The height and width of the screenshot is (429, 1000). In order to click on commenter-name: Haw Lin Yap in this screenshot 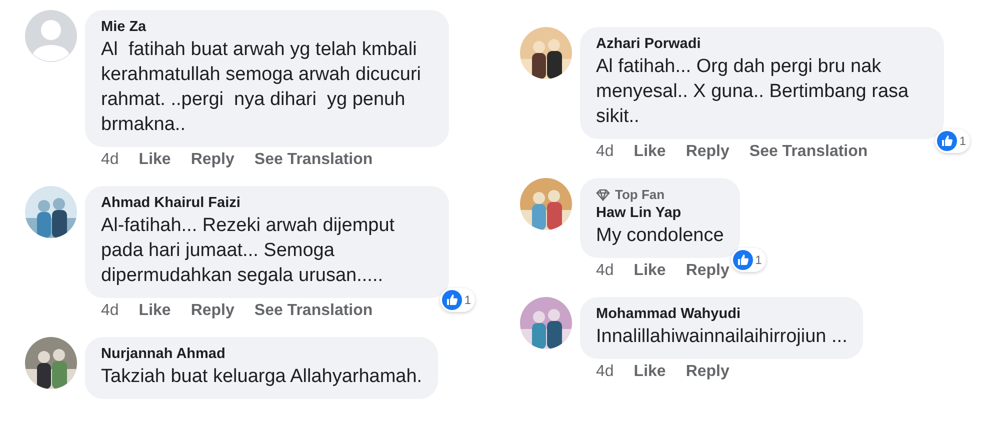, I will do `click(660, 213)`.